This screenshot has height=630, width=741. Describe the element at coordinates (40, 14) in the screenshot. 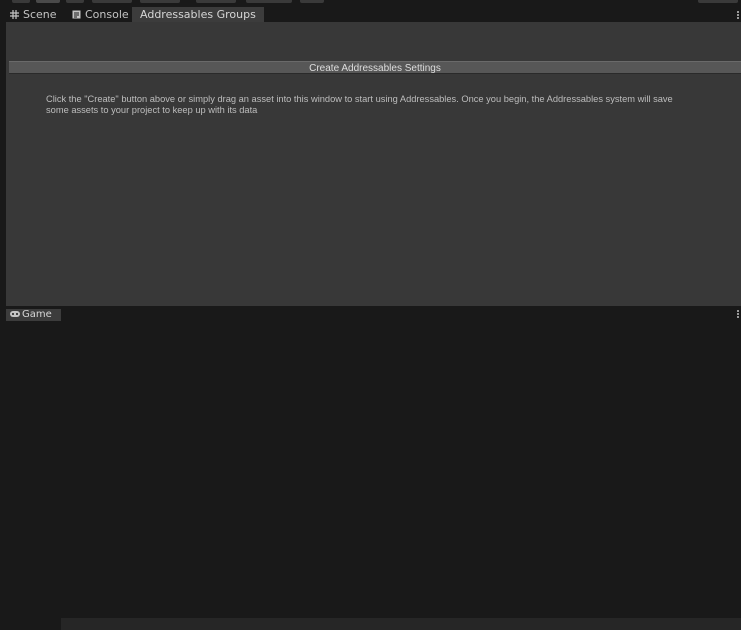

I see `tab-label: Scene` at that location.